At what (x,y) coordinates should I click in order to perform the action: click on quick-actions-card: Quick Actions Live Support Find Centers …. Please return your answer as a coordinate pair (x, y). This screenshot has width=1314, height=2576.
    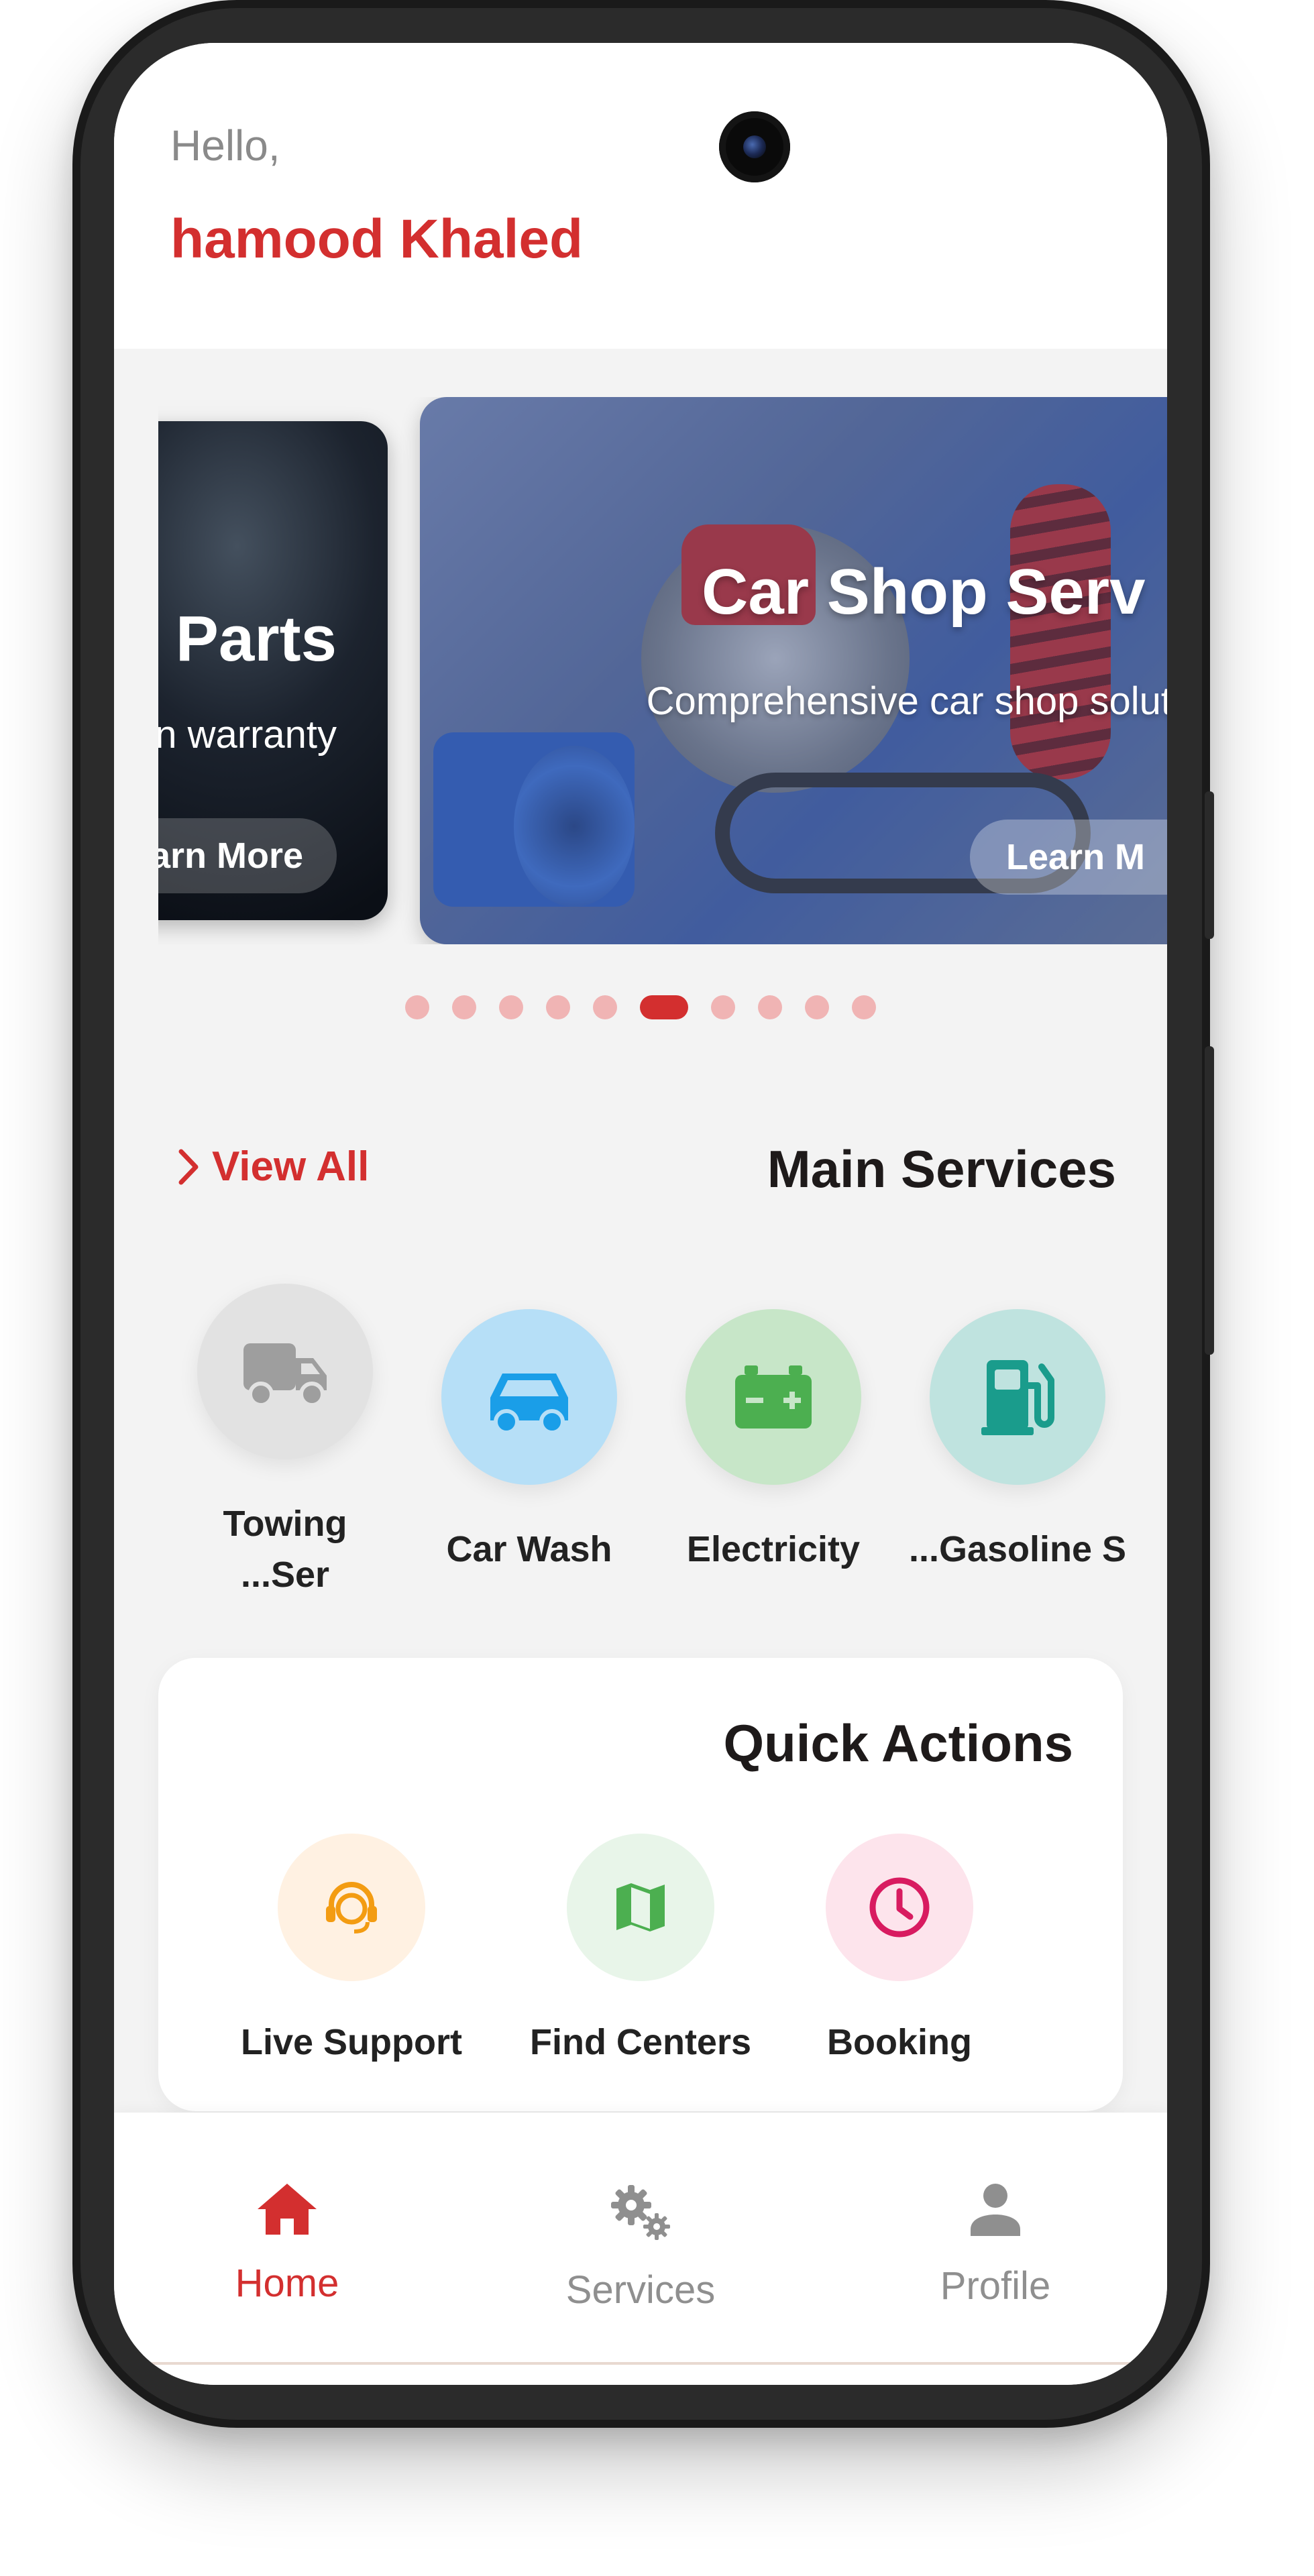
    Looking at the image, I should click on (640, 1884).